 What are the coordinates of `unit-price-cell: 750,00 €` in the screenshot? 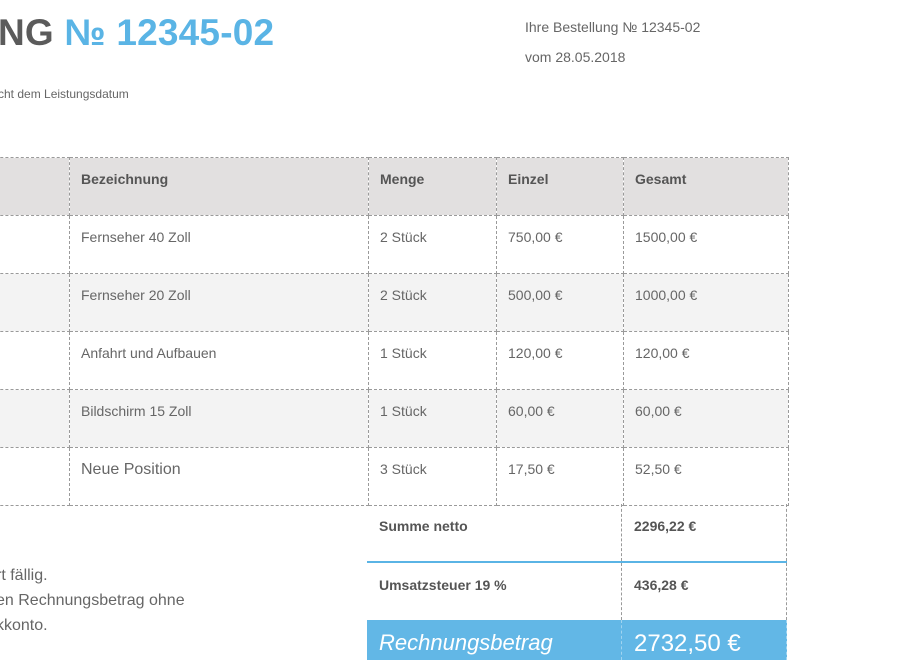 It's located at (560, 244).